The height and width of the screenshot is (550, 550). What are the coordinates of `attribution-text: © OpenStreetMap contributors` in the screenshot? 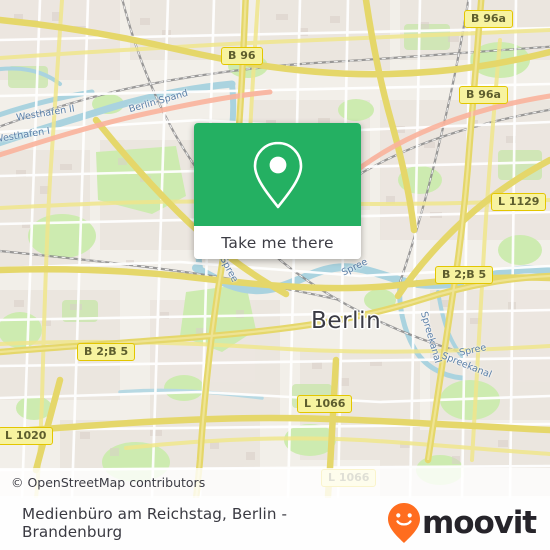 It's located at (102, 482).